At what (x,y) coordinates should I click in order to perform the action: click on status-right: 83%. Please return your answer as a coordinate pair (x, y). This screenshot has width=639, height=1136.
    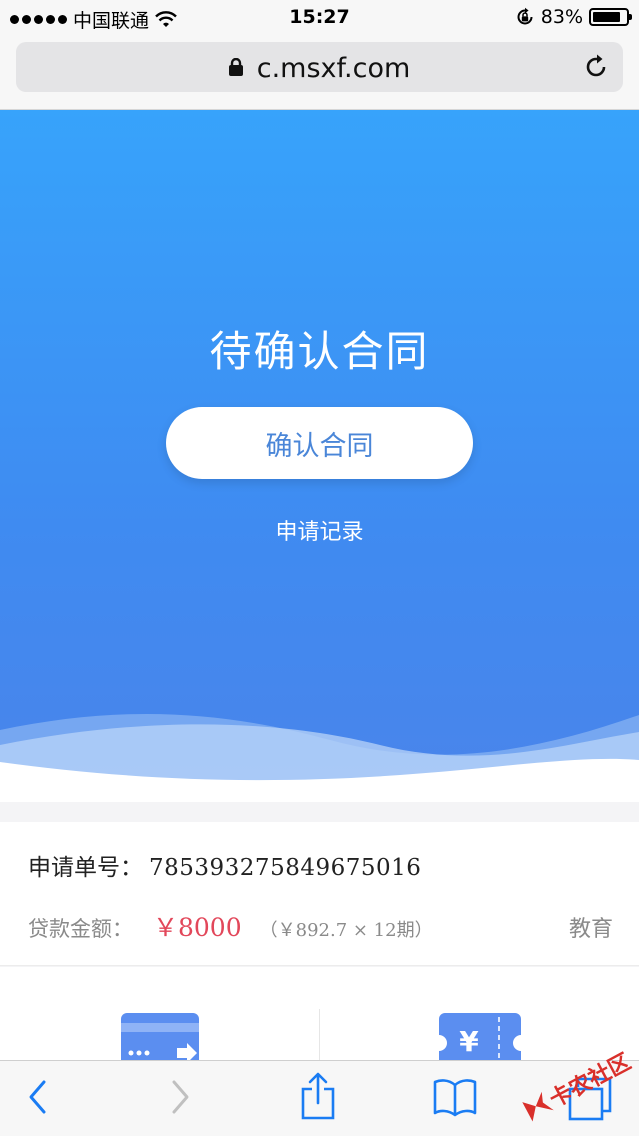
    Looking at the image, I should click on (573, 17).